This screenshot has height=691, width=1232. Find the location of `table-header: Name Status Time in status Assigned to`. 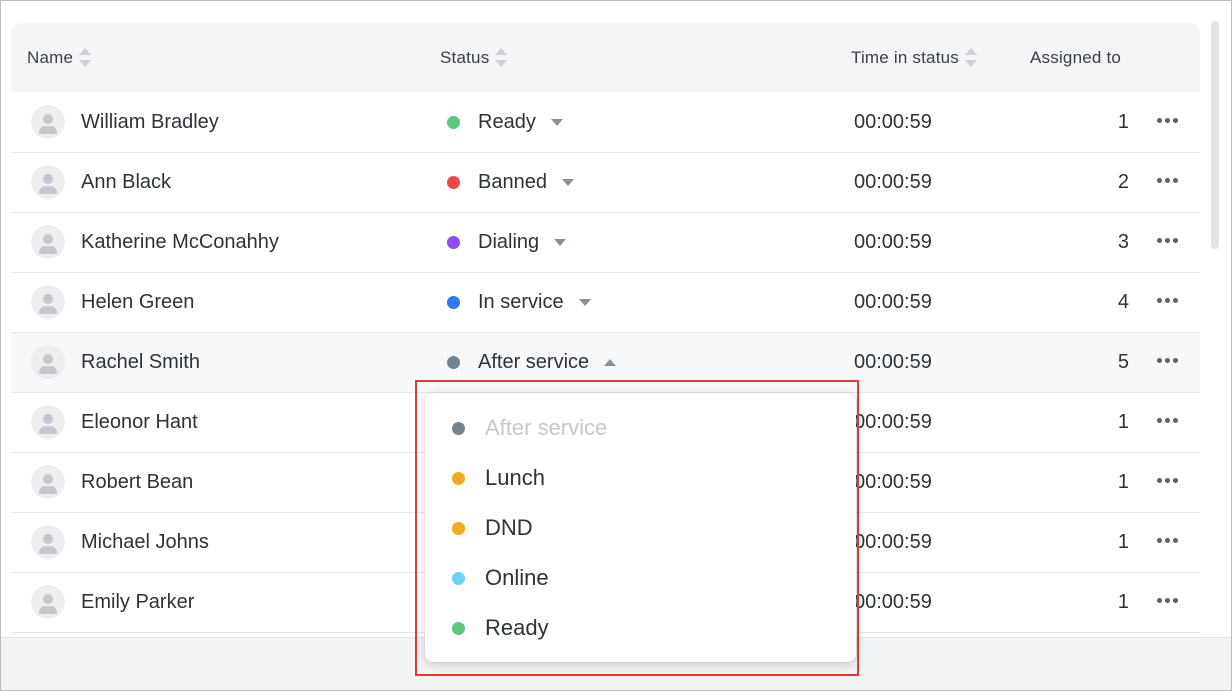

table-header: Name Status Time in status Assigned to is located at coordinates (605, 57).